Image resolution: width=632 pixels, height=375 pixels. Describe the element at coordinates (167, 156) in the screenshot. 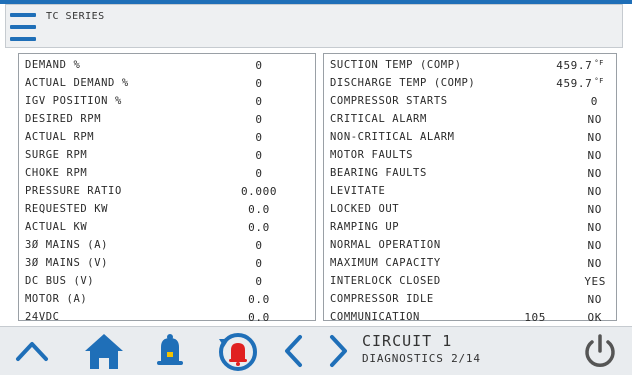

I see `list-item: SURGE RPM 0` at that location.